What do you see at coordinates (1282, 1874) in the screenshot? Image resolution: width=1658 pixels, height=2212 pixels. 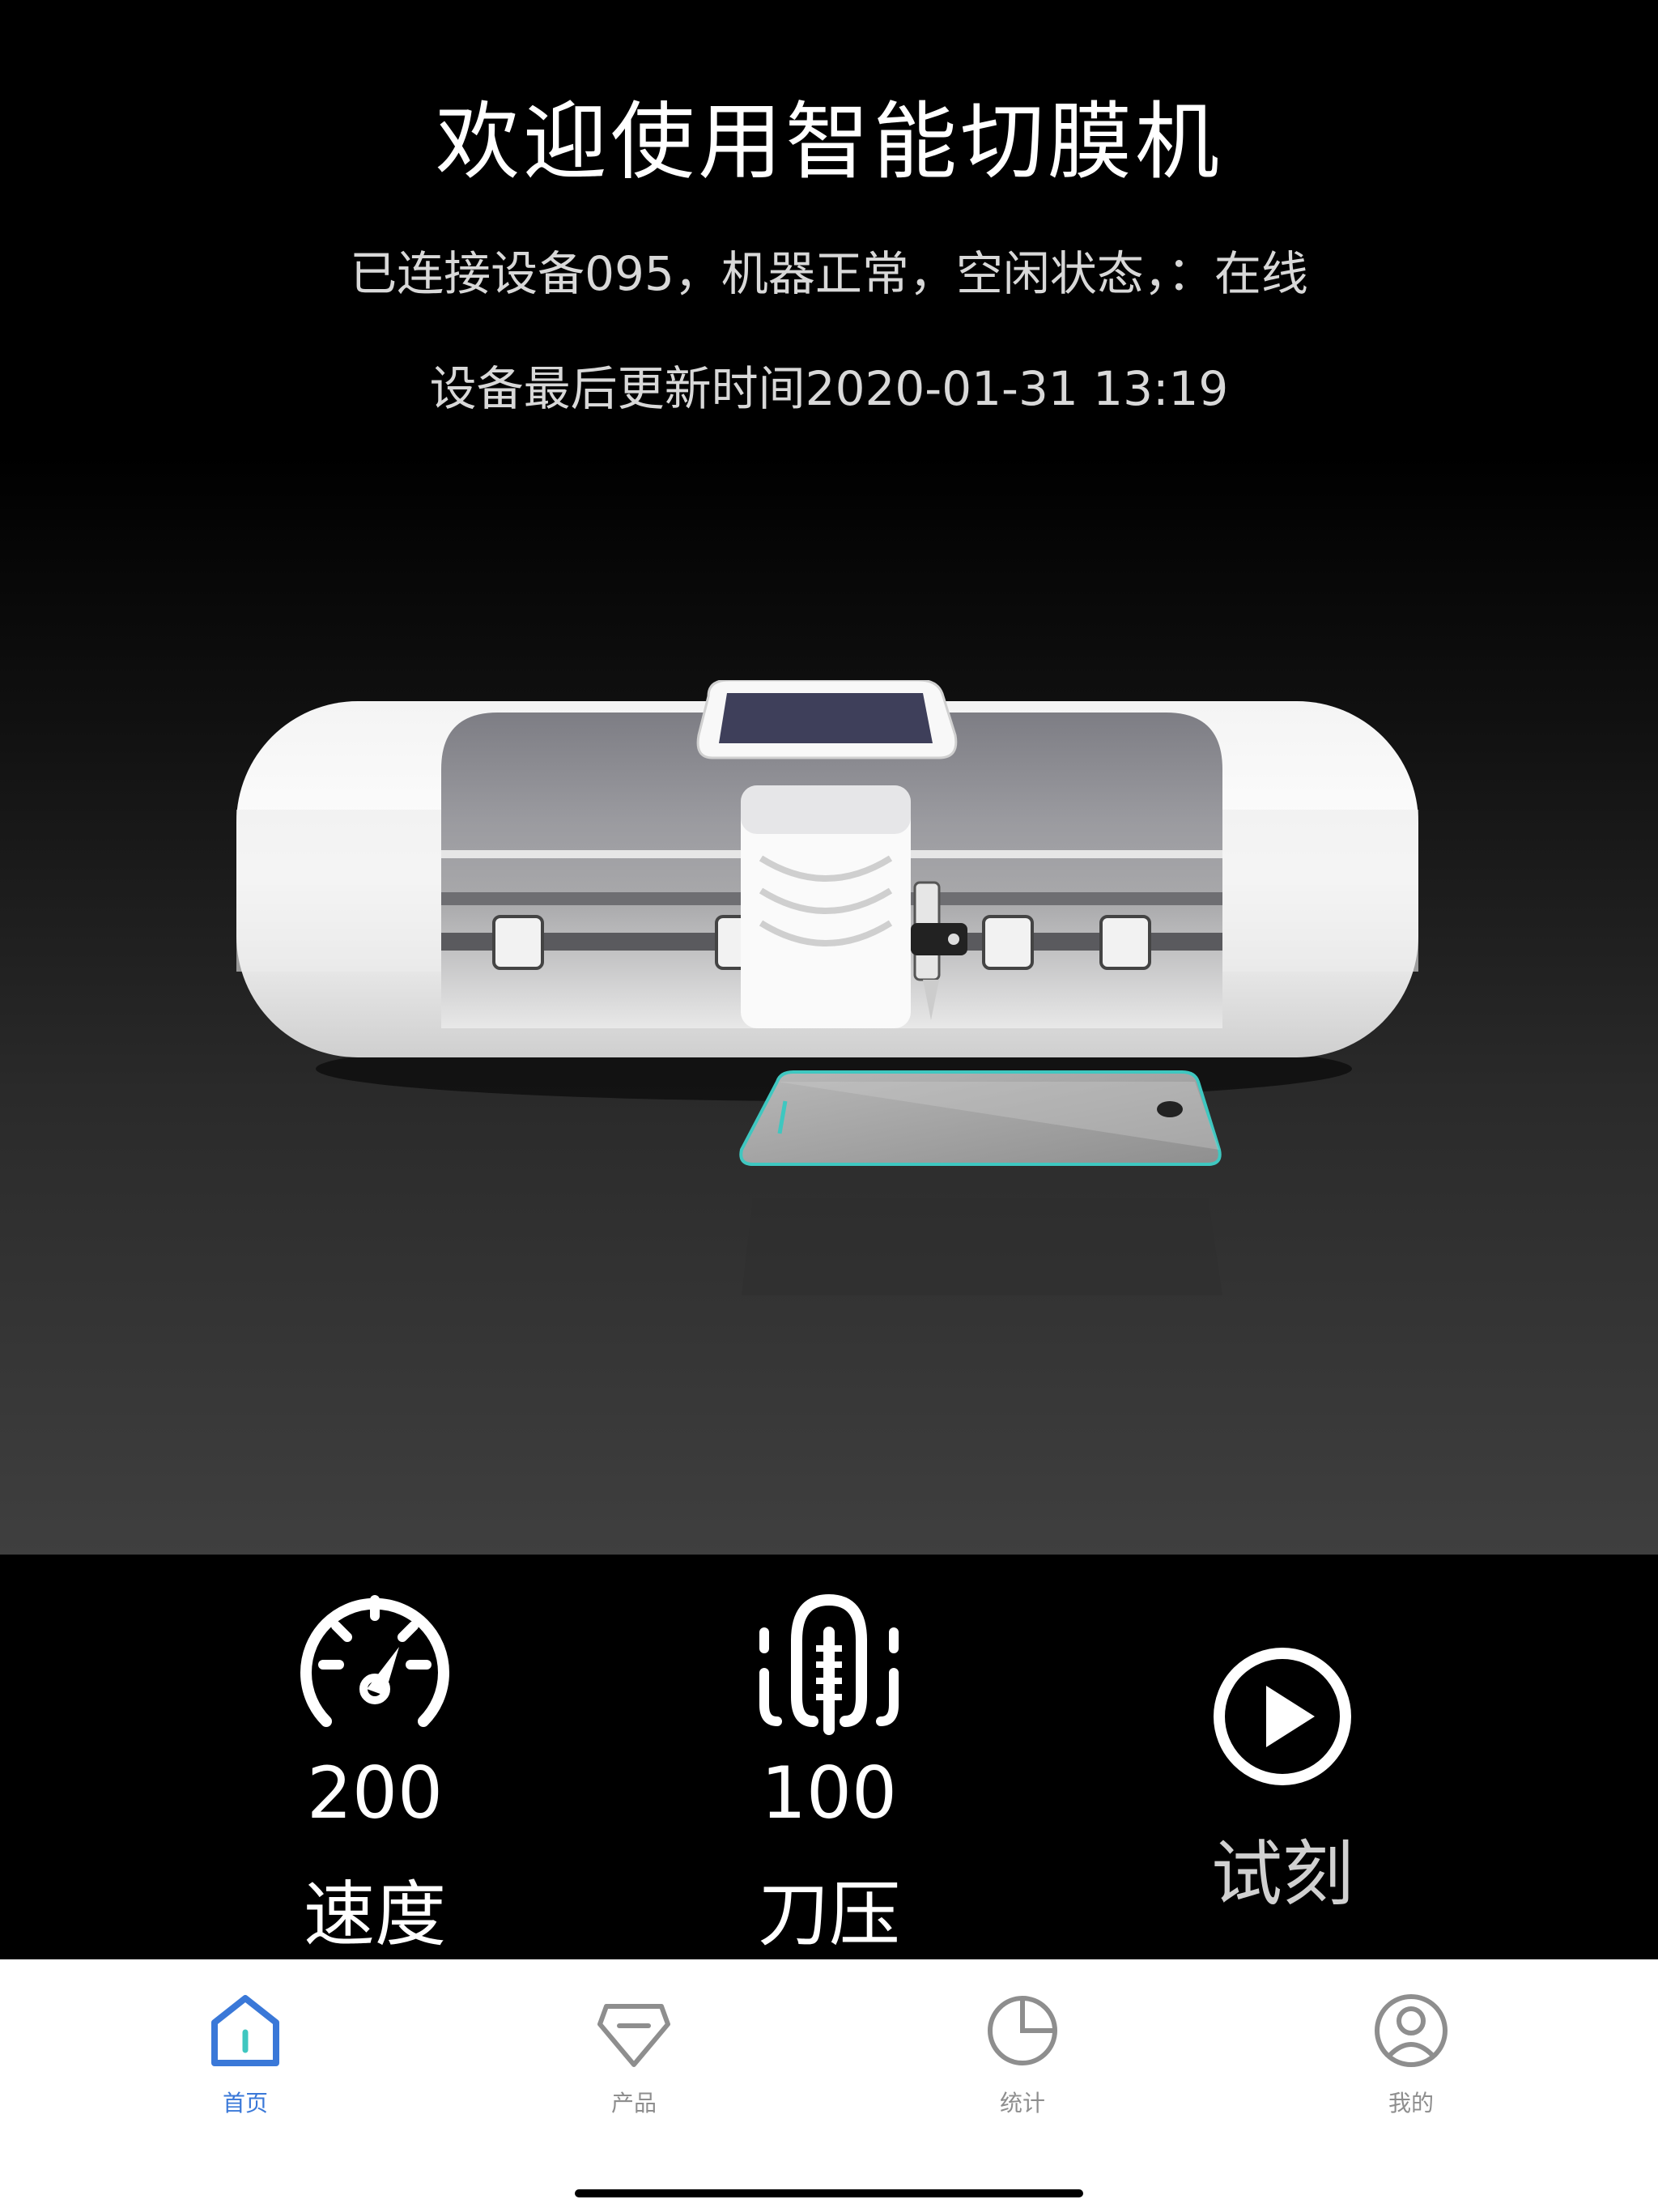 I see `test-cut-label: 试刻` at bounding box center [1282, 1874].